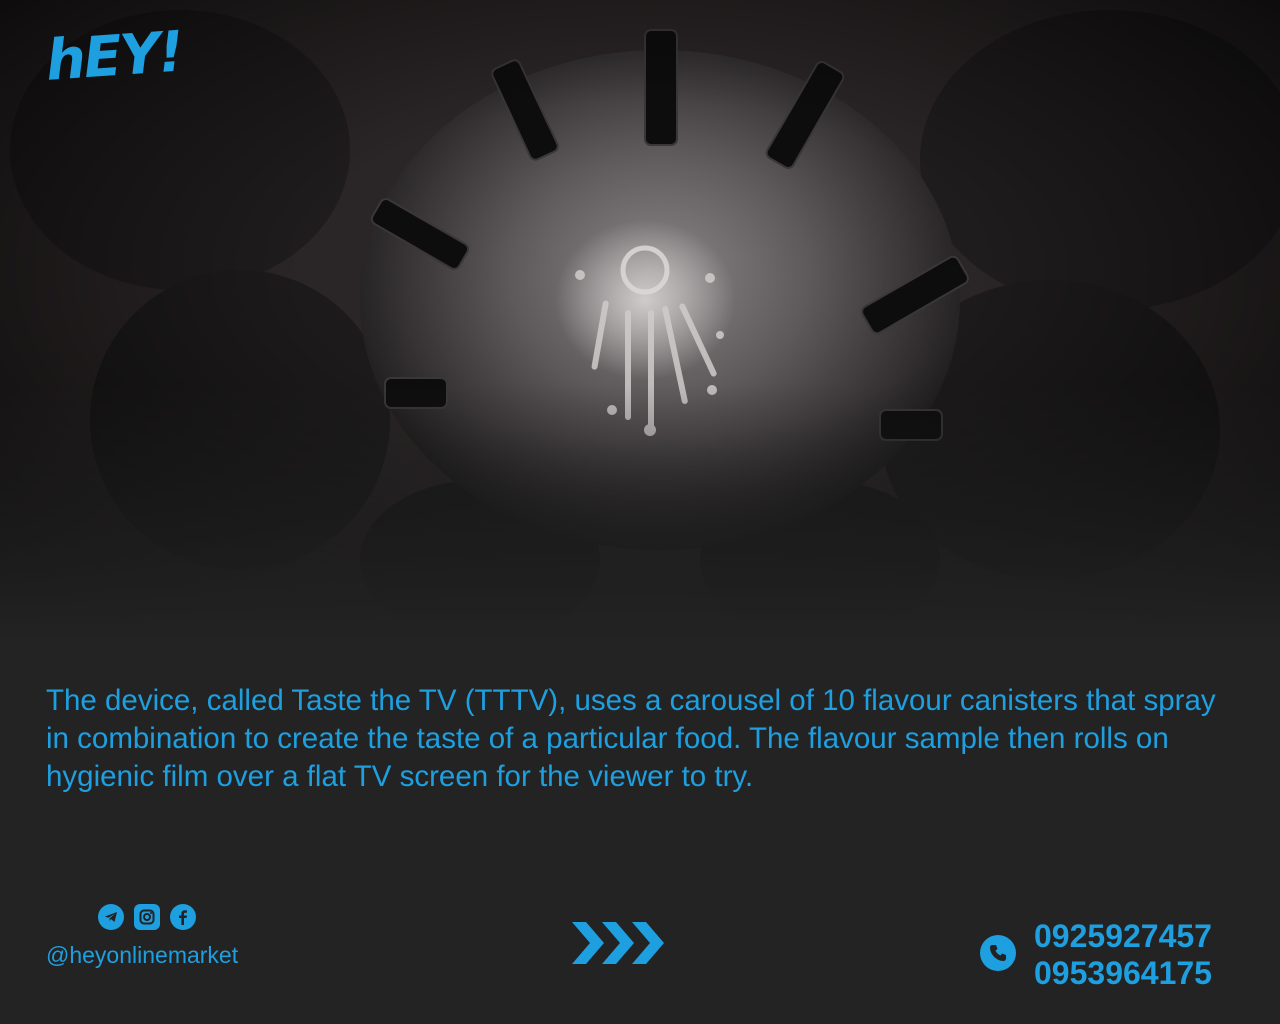  Describe the element at coordinates (114, 56) in the screenshot. I see `brand-logo: hEY!` at that location.